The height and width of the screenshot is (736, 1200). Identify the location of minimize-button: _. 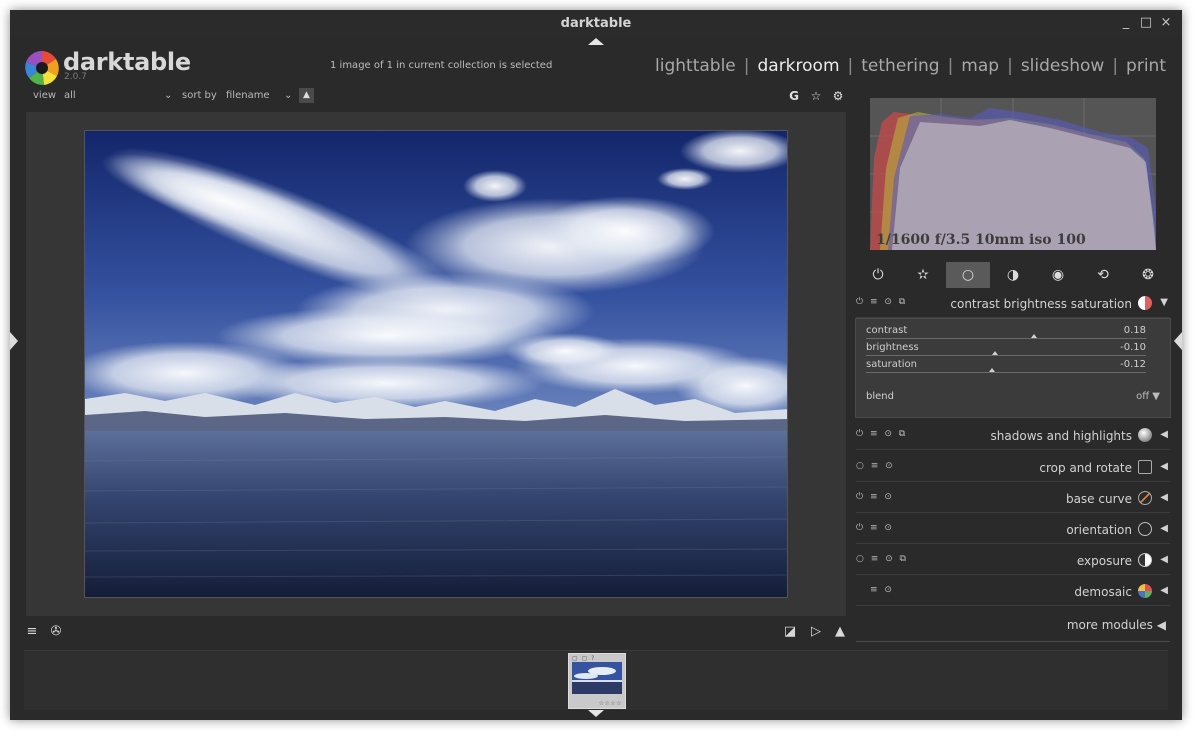
(1126, 23).